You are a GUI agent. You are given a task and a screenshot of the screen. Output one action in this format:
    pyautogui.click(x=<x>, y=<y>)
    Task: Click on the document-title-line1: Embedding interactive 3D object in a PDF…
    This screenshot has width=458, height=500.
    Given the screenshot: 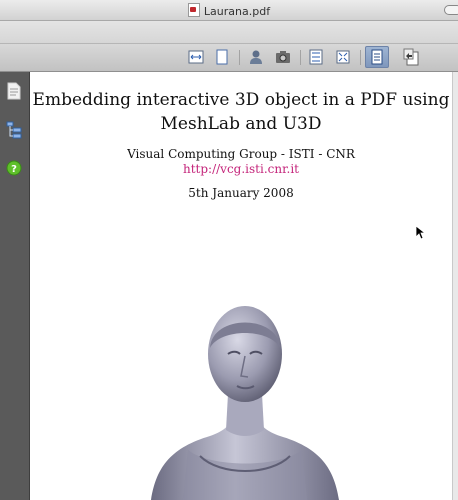 What is the action you would take?
    pyautogui.click(x=241, y=100)
    